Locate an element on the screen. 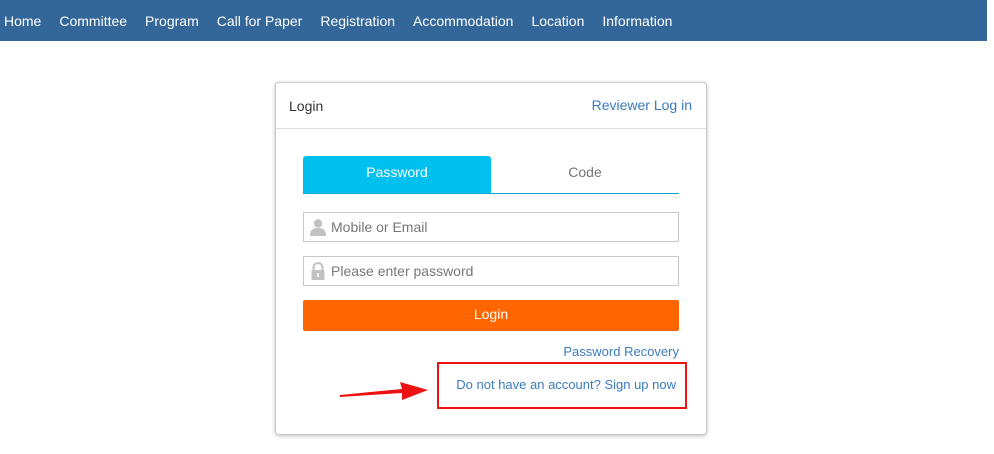  login-method-tabs: Password Code is located at coordinates (491, 175).